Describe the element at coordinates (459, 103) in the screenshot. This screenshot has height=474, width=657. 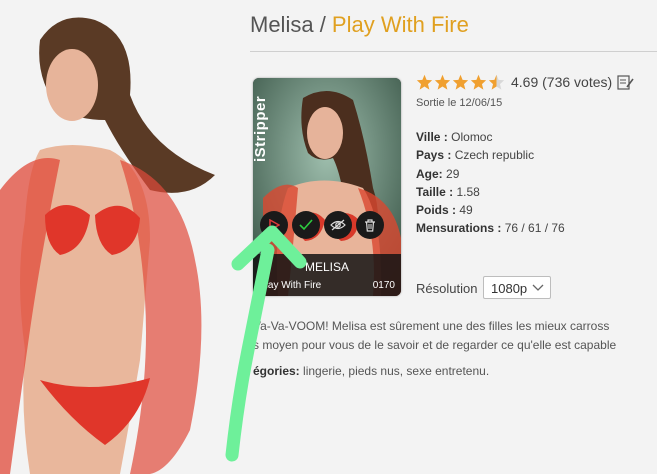
I see `release-date: Sortie le 12/06/15` at that location.